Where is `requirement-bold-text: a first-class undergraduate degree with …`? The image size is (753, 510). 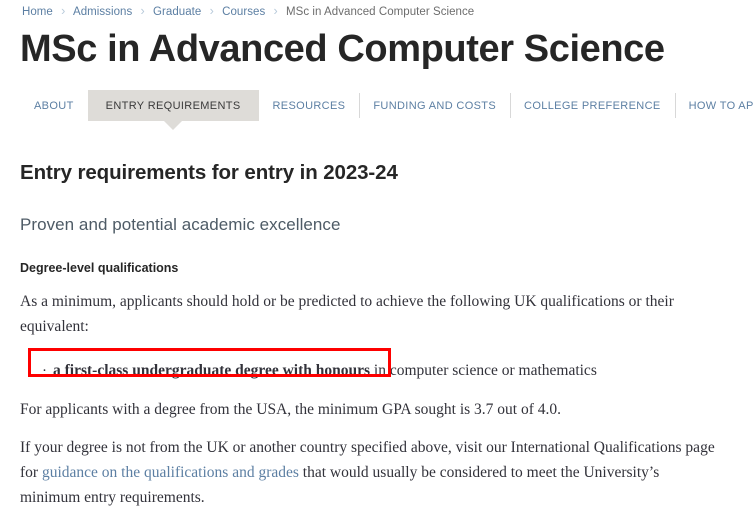
requirement-bold-text: a first-class undergraduate degree with … is located at coordinates (212, 370).